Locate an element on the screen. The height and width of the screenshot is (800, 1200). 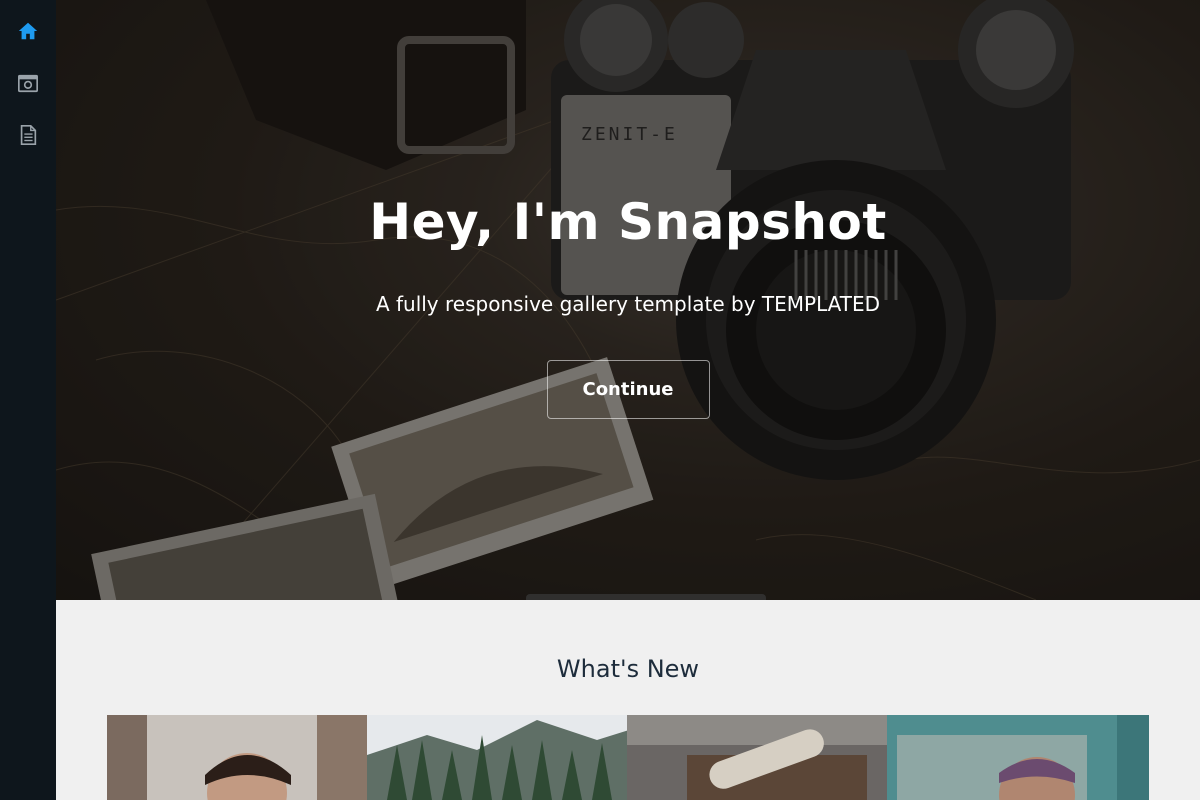
car-woman-image is located at coordinates (1018, 757).